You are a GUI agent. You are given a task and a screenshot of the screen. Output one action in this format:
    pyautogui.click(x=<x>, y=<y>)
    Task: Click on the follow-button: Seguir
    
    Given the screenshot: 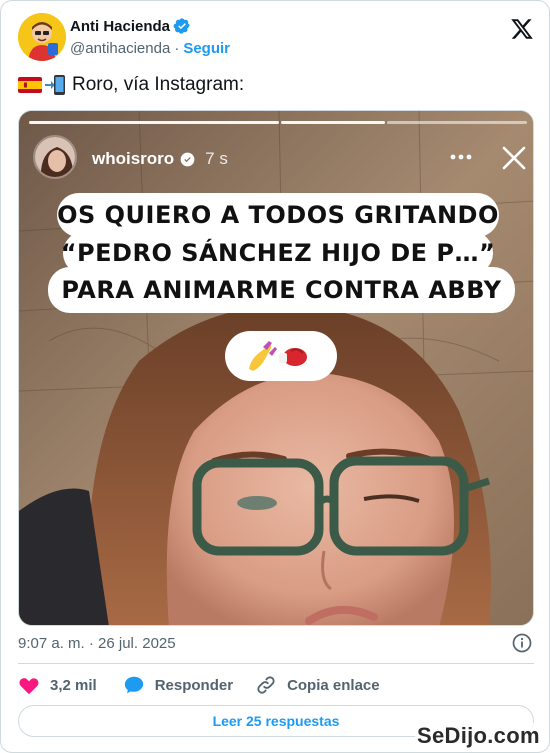 What is the action you would take?
    pyautogui.click(x=206, y=48)
    